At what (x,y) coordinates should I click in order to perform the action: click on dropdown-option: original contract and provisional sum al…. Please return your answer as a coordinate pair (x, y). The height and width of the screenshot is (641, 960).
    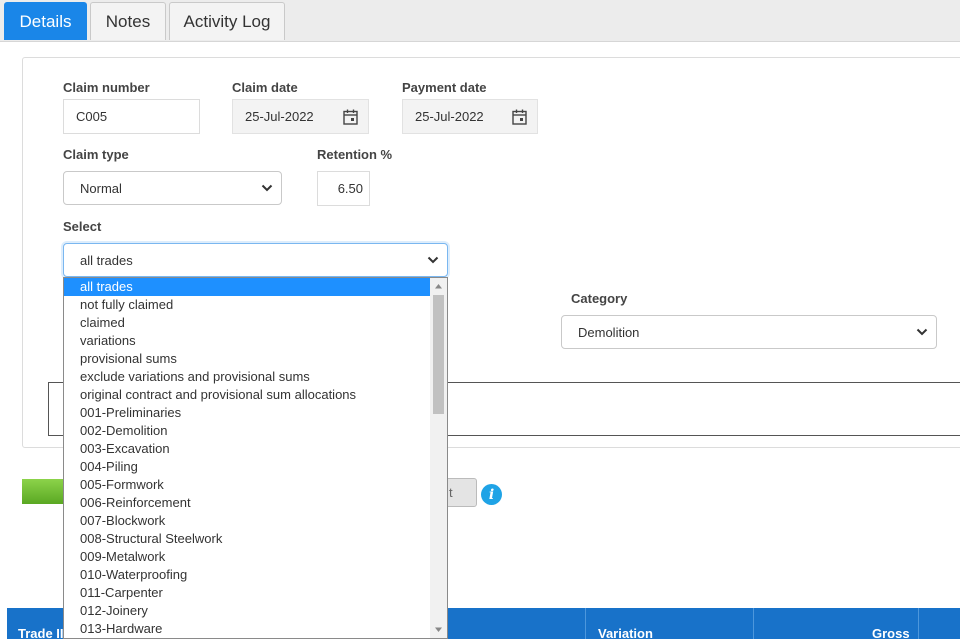
    Looking at the image, I should click on (247, 395).